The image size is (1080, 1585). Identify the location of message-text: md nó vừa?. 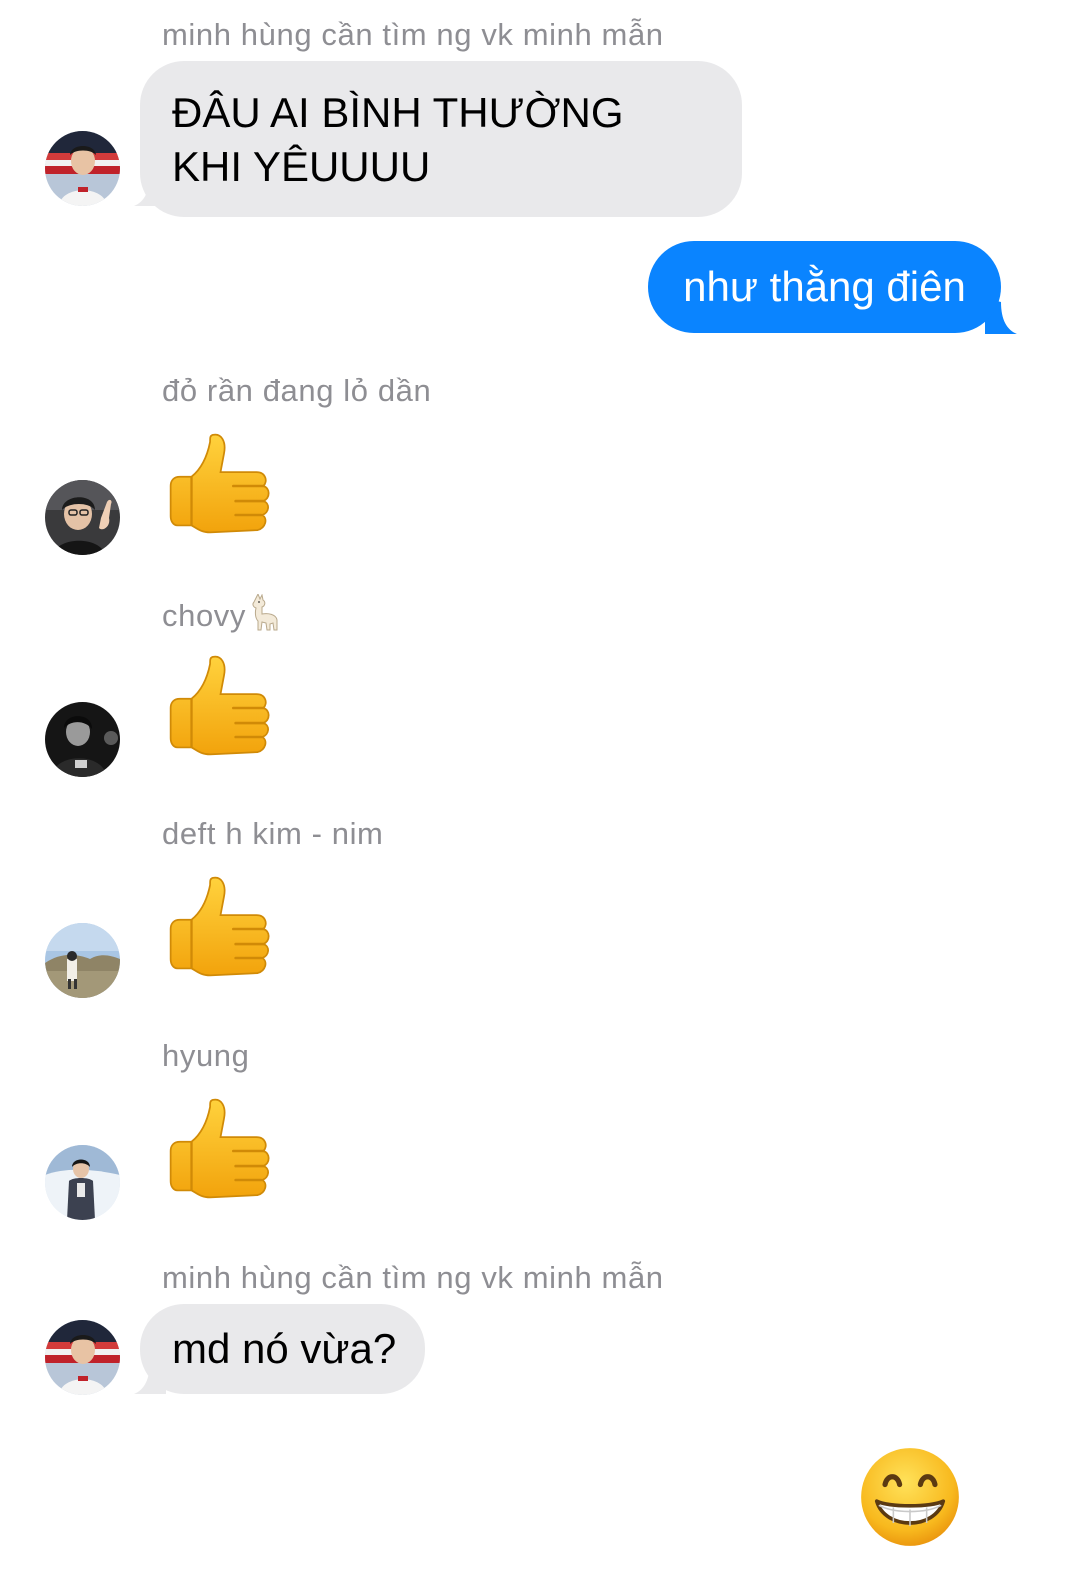
(284, 1348).